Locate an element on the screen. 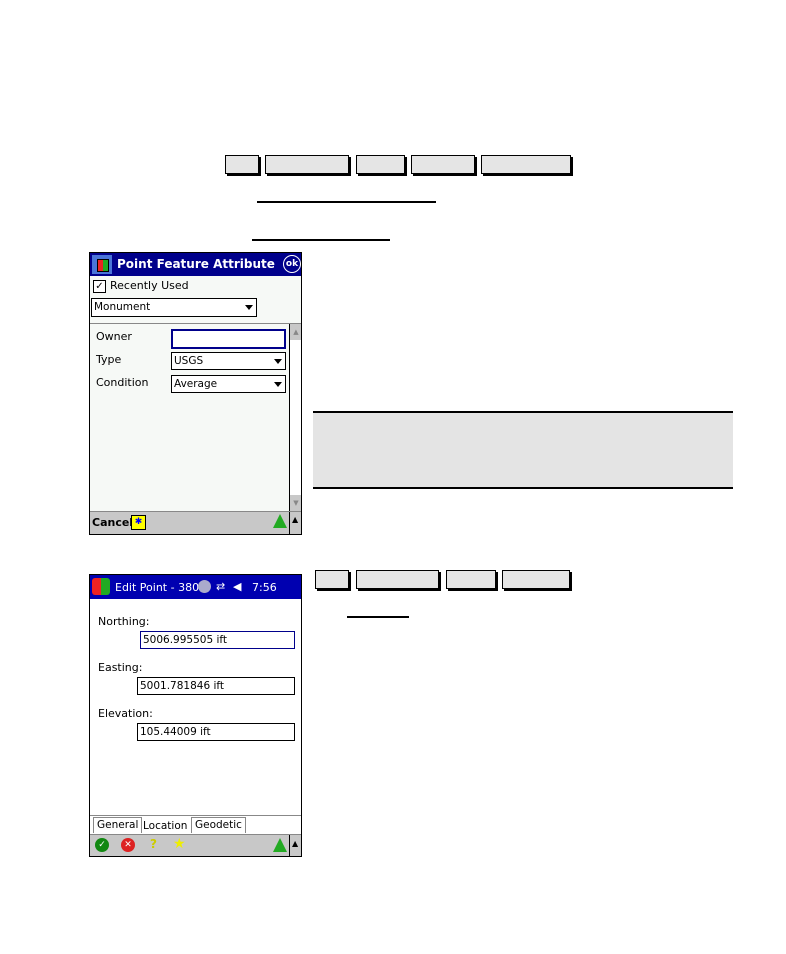  easting-label: Easting: is located at coordinates (120, 667).